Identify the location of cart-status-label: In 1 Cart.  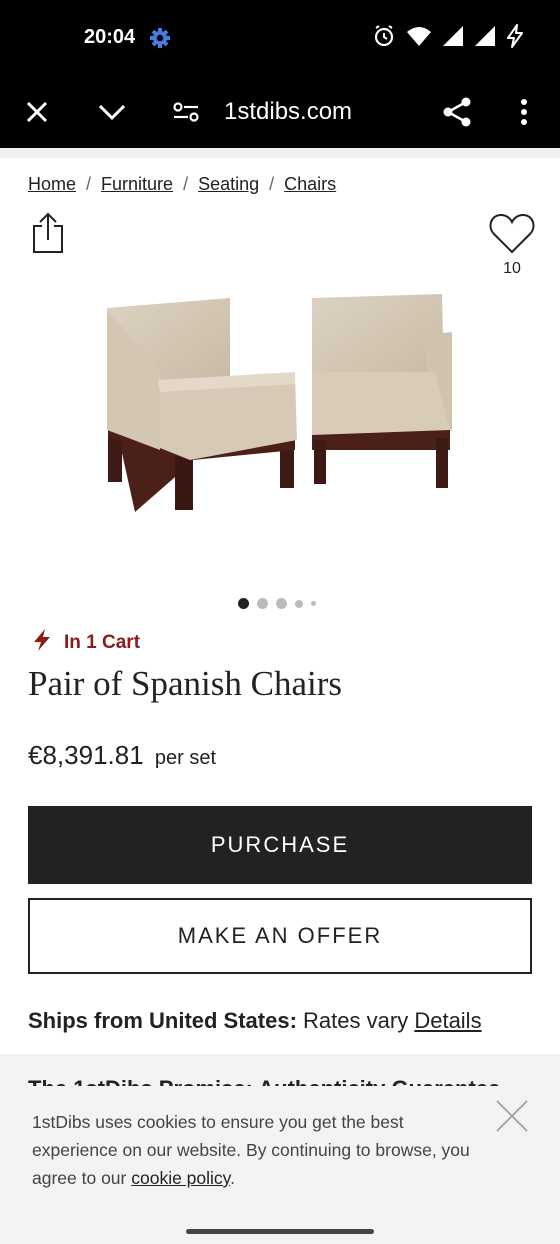
(102, 642).